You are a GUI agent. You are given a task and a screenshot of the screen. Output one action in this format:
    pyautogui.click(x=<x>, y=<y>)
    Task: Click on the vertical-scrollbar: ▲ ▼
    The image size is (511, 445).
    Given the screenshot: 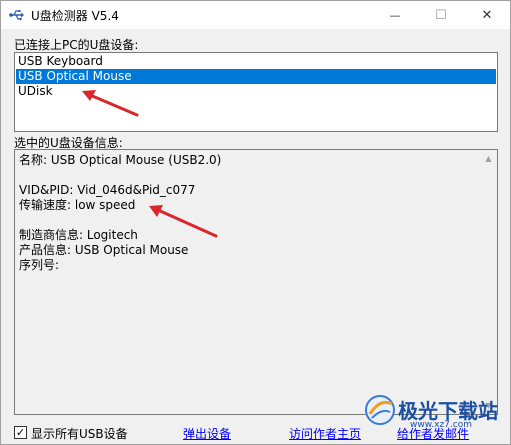 What is the action you would take?
    pyautogui.click(x=488, y=282)
    